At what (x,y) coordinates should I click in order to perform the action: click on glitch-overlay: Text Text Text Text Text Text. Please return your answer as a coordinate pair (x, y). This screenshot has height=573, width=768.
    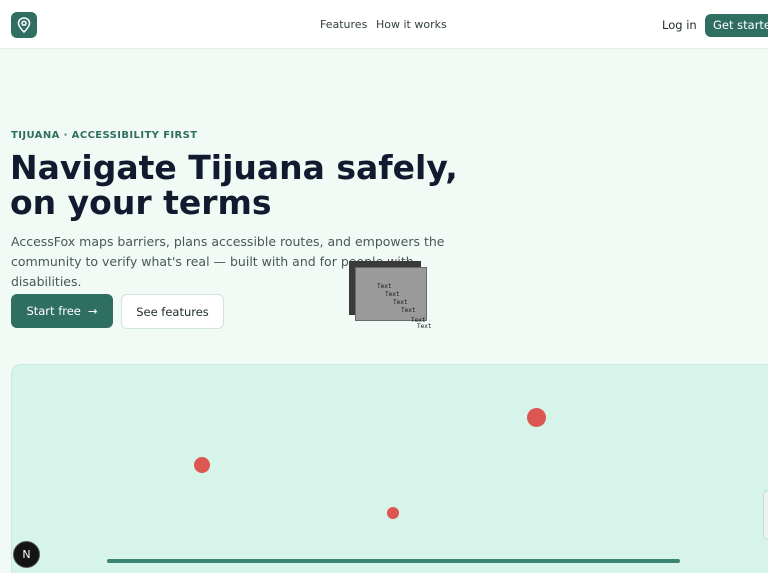
    Looking at the image, I should click on (390, 296).